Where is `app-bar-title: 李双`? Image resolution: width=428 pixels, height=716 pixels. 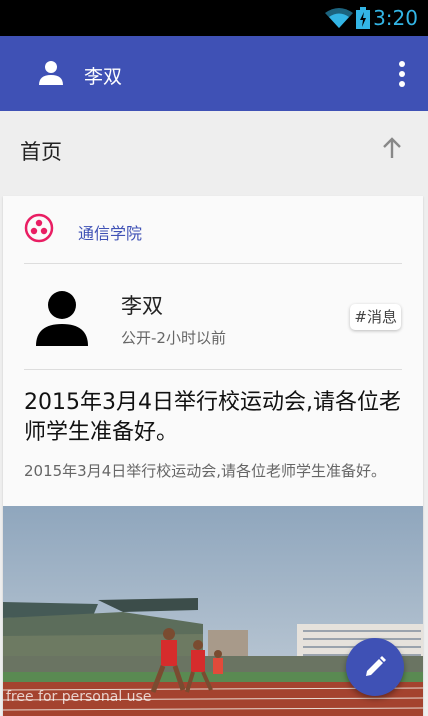
app-bar-title: 李双 is located at coordinates (103, 77).